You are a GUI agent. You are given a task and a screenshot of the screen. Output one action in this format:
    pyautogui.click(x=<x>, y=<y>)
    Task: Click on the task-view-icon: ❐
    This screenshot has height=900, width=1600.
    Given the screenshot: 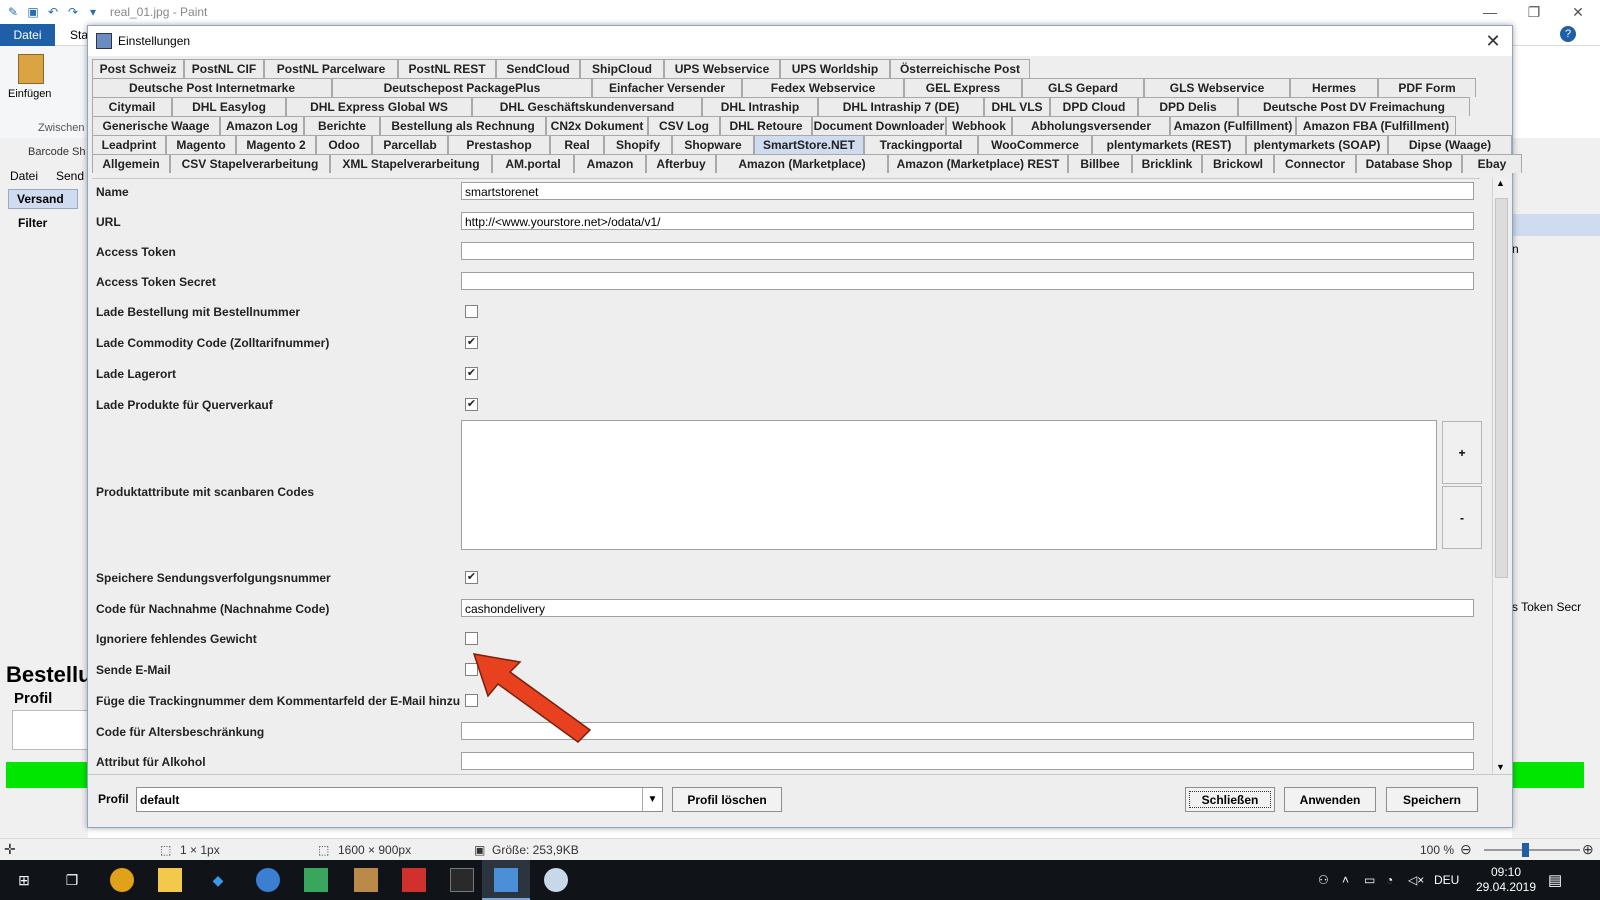 What is the action you would take?
    pyautogui.click(x=72, y=880)
    